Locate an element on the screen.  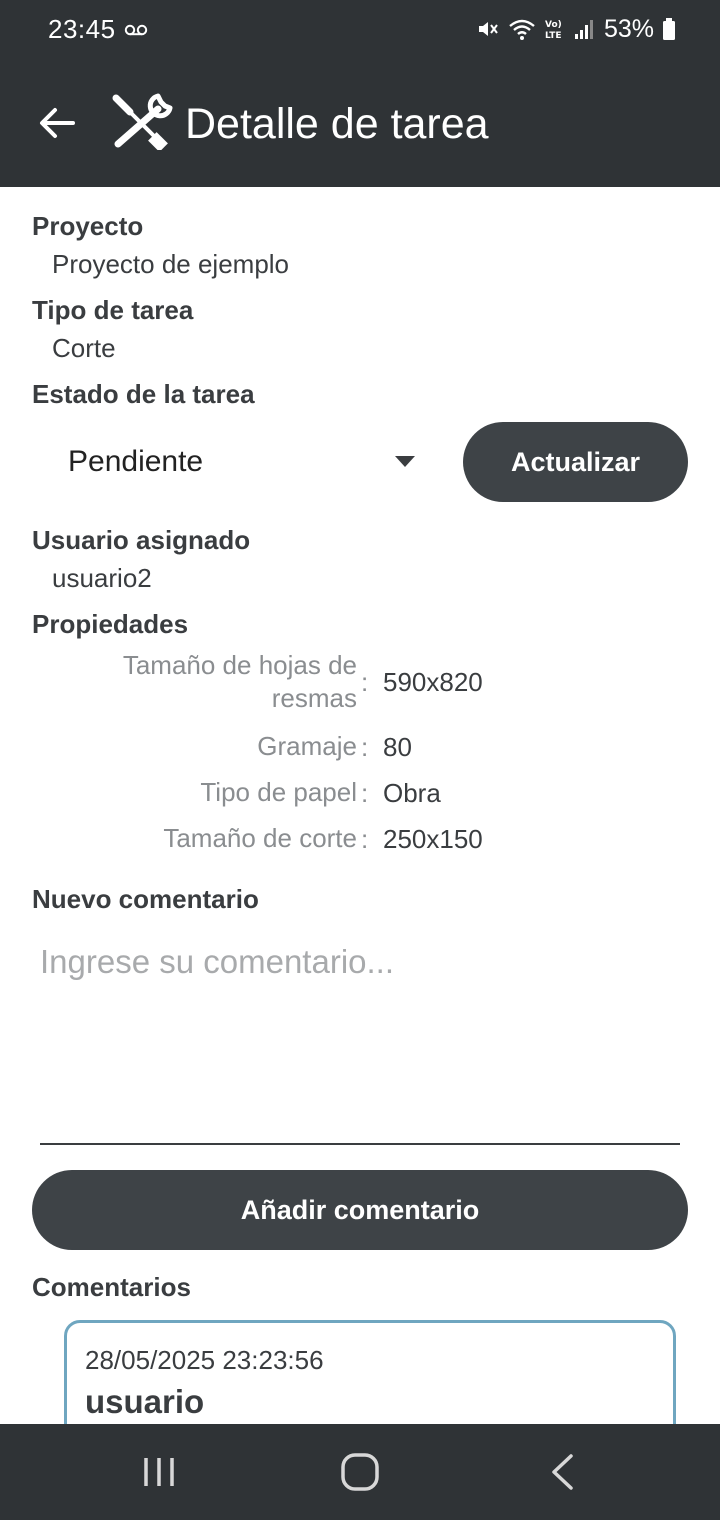
property-key: Gramaje is located at coordinates (307, 746).